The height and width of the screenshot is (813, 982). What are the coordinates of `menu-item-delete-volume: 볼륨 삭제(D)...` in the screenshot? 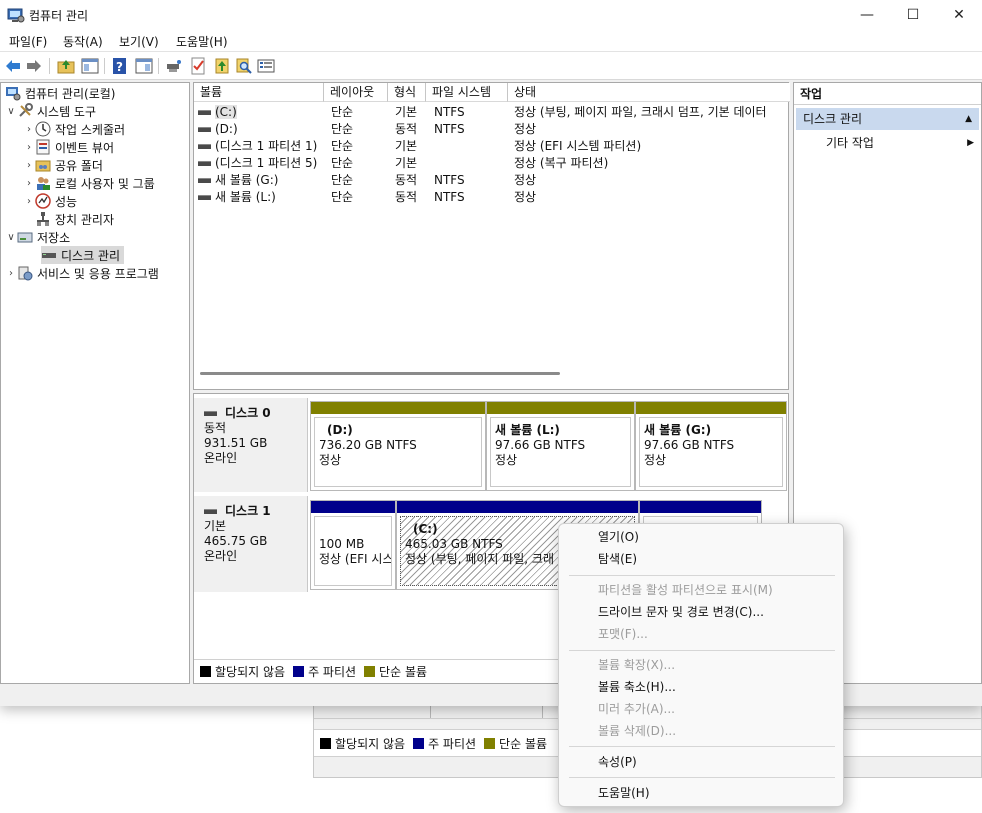 It's located at (637, 731).